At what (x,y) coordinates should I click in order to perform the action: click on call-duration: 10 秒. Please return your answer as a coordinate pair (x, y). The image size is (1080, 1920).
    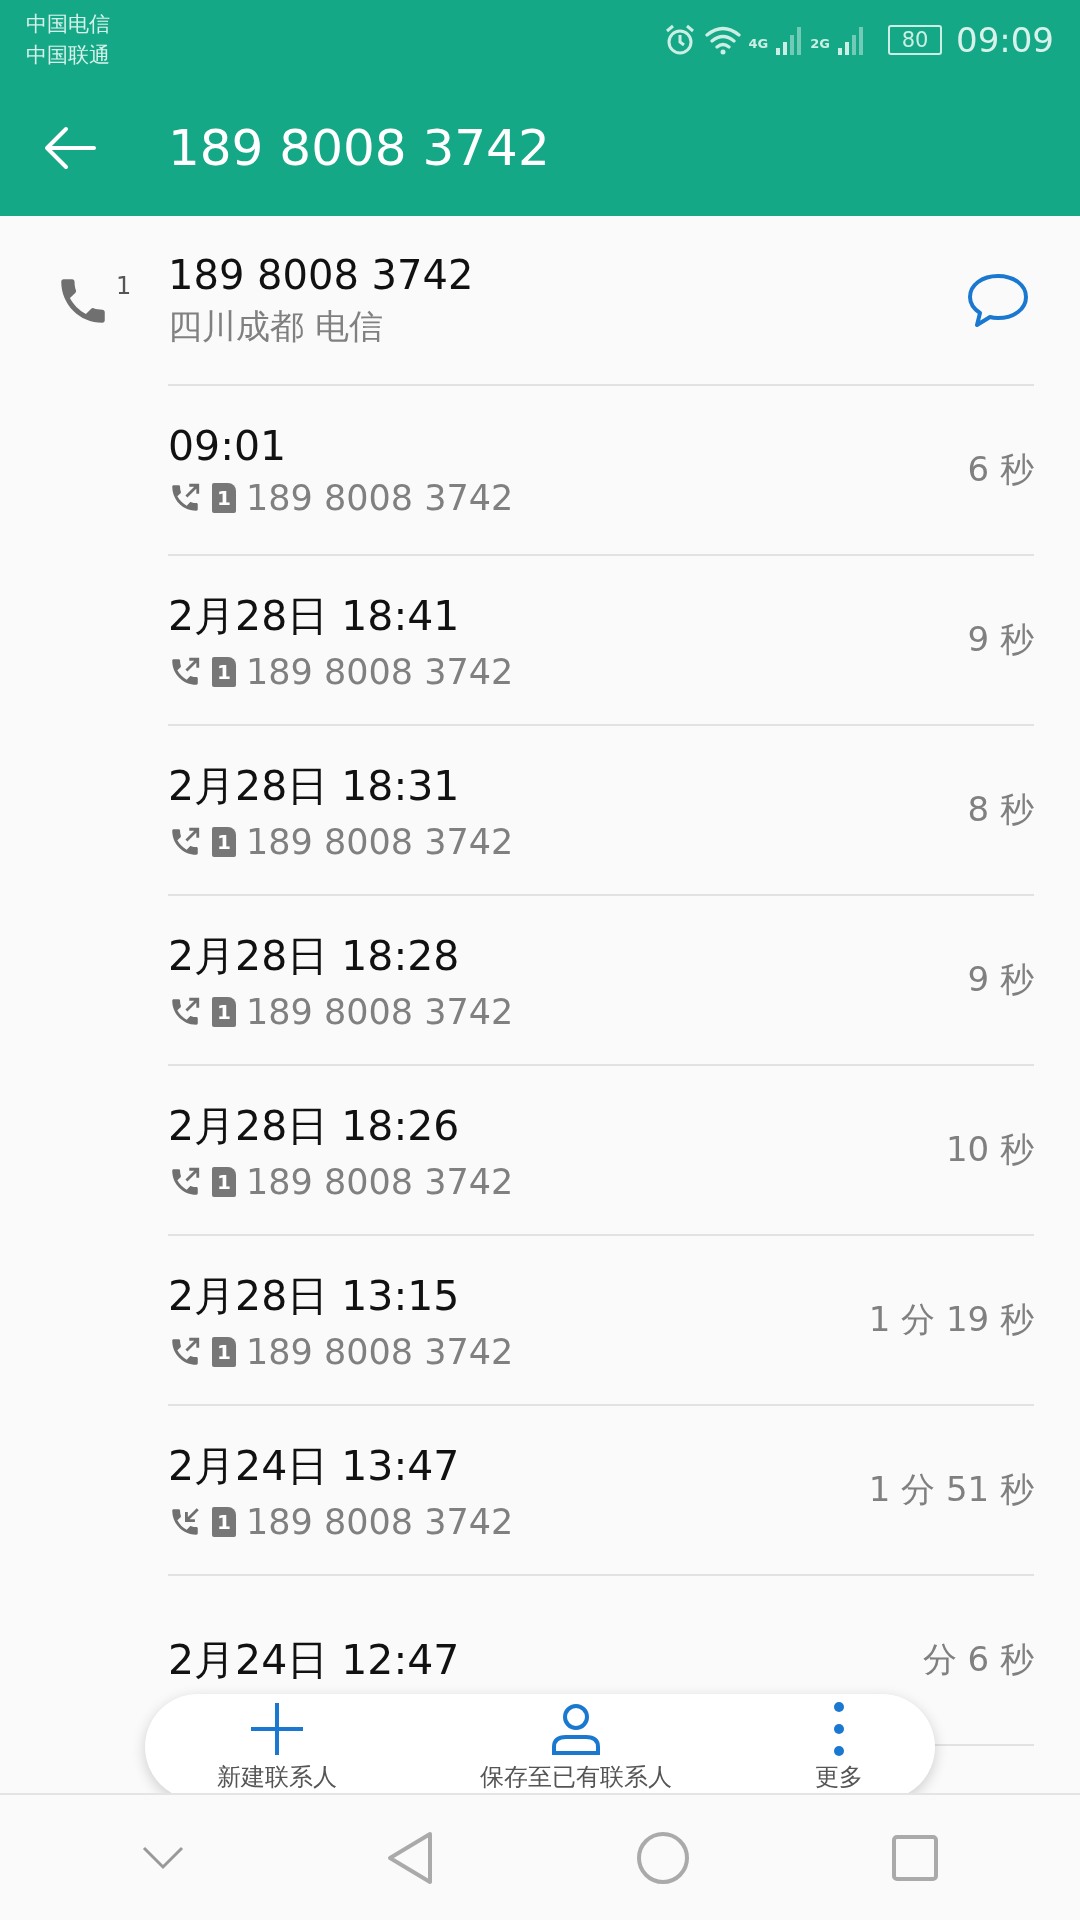
    Looking at the image, I should click on (989, 1149).